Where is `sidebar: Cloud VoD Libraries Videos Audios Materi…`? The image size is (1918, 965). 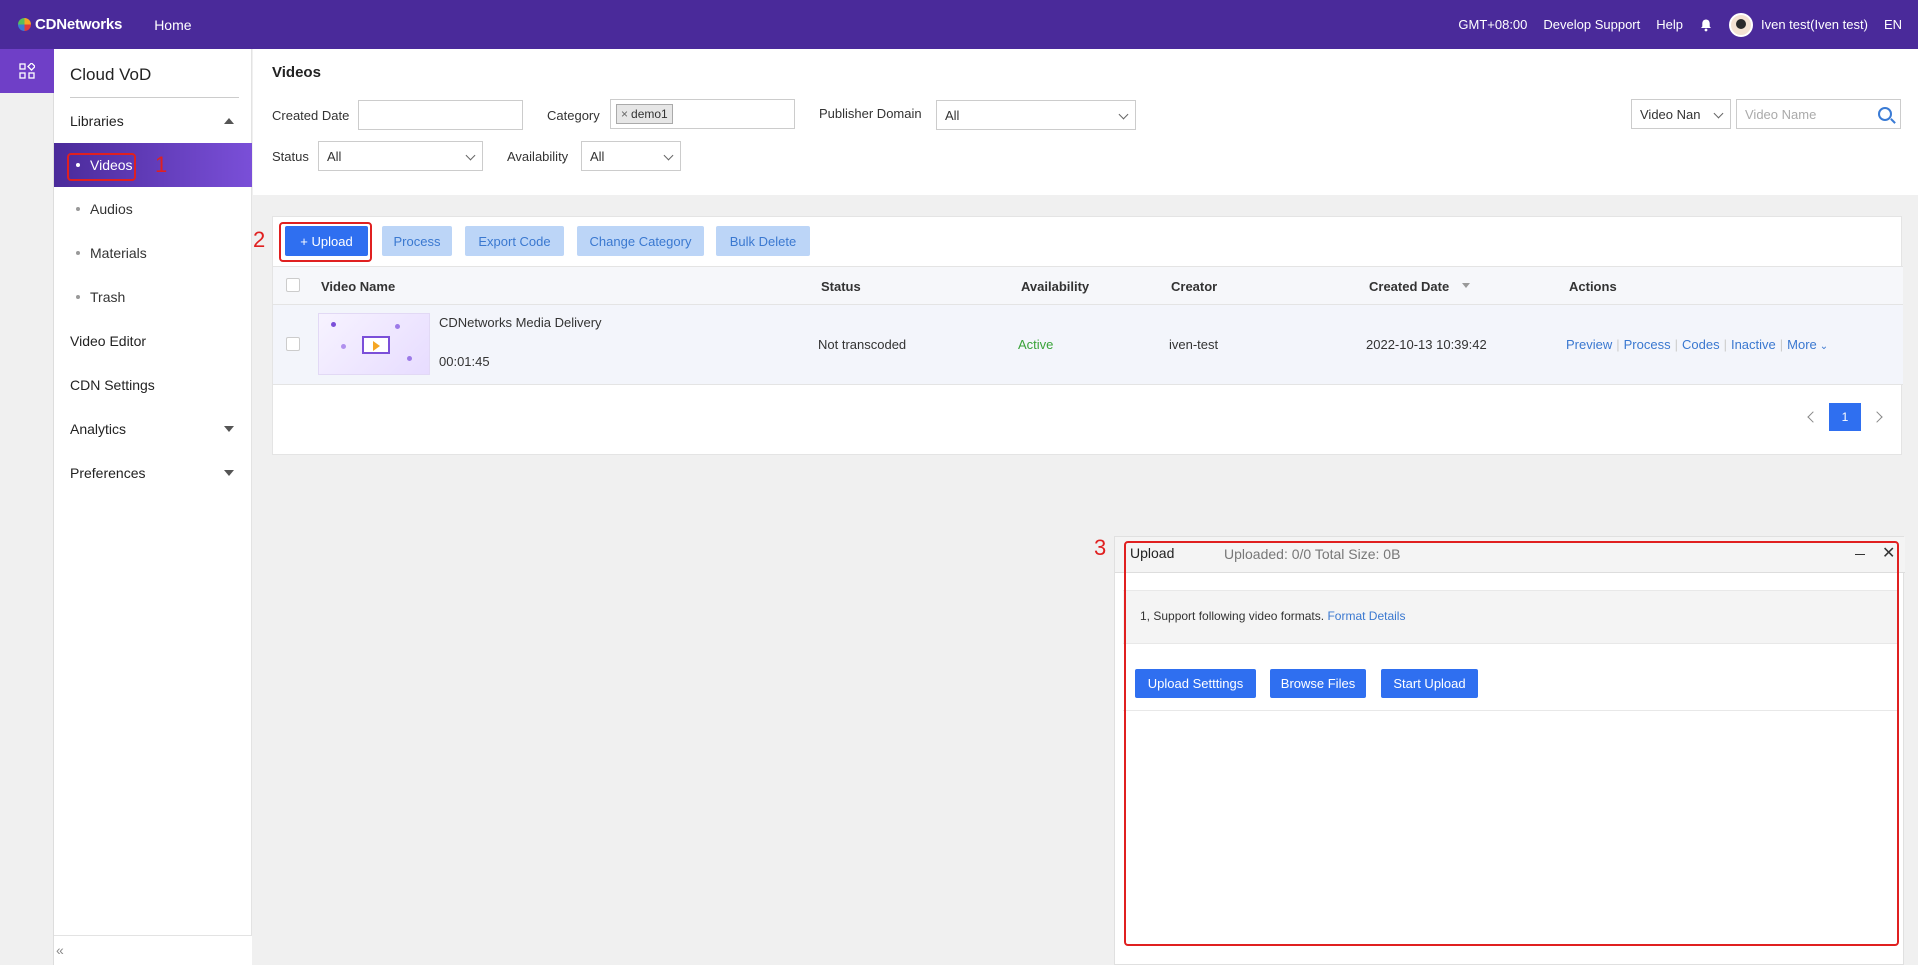 sidebar: Cloud VoD Libraries Videos Audios Materi… is located at coordinates (153, 507).